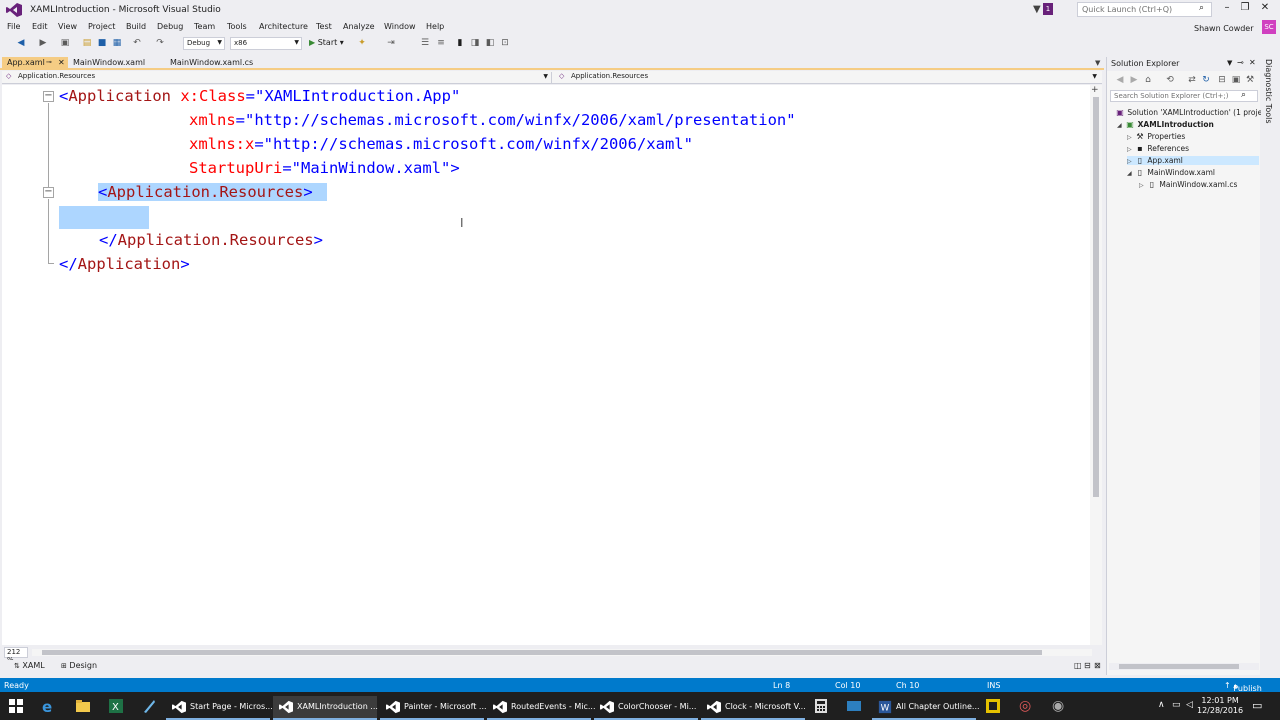 Image resolution: width=1280 pixels, height=720 pixels. I want to click on code-line-4: StartupUri="MainWindow.xaml">, so click(324, 168).